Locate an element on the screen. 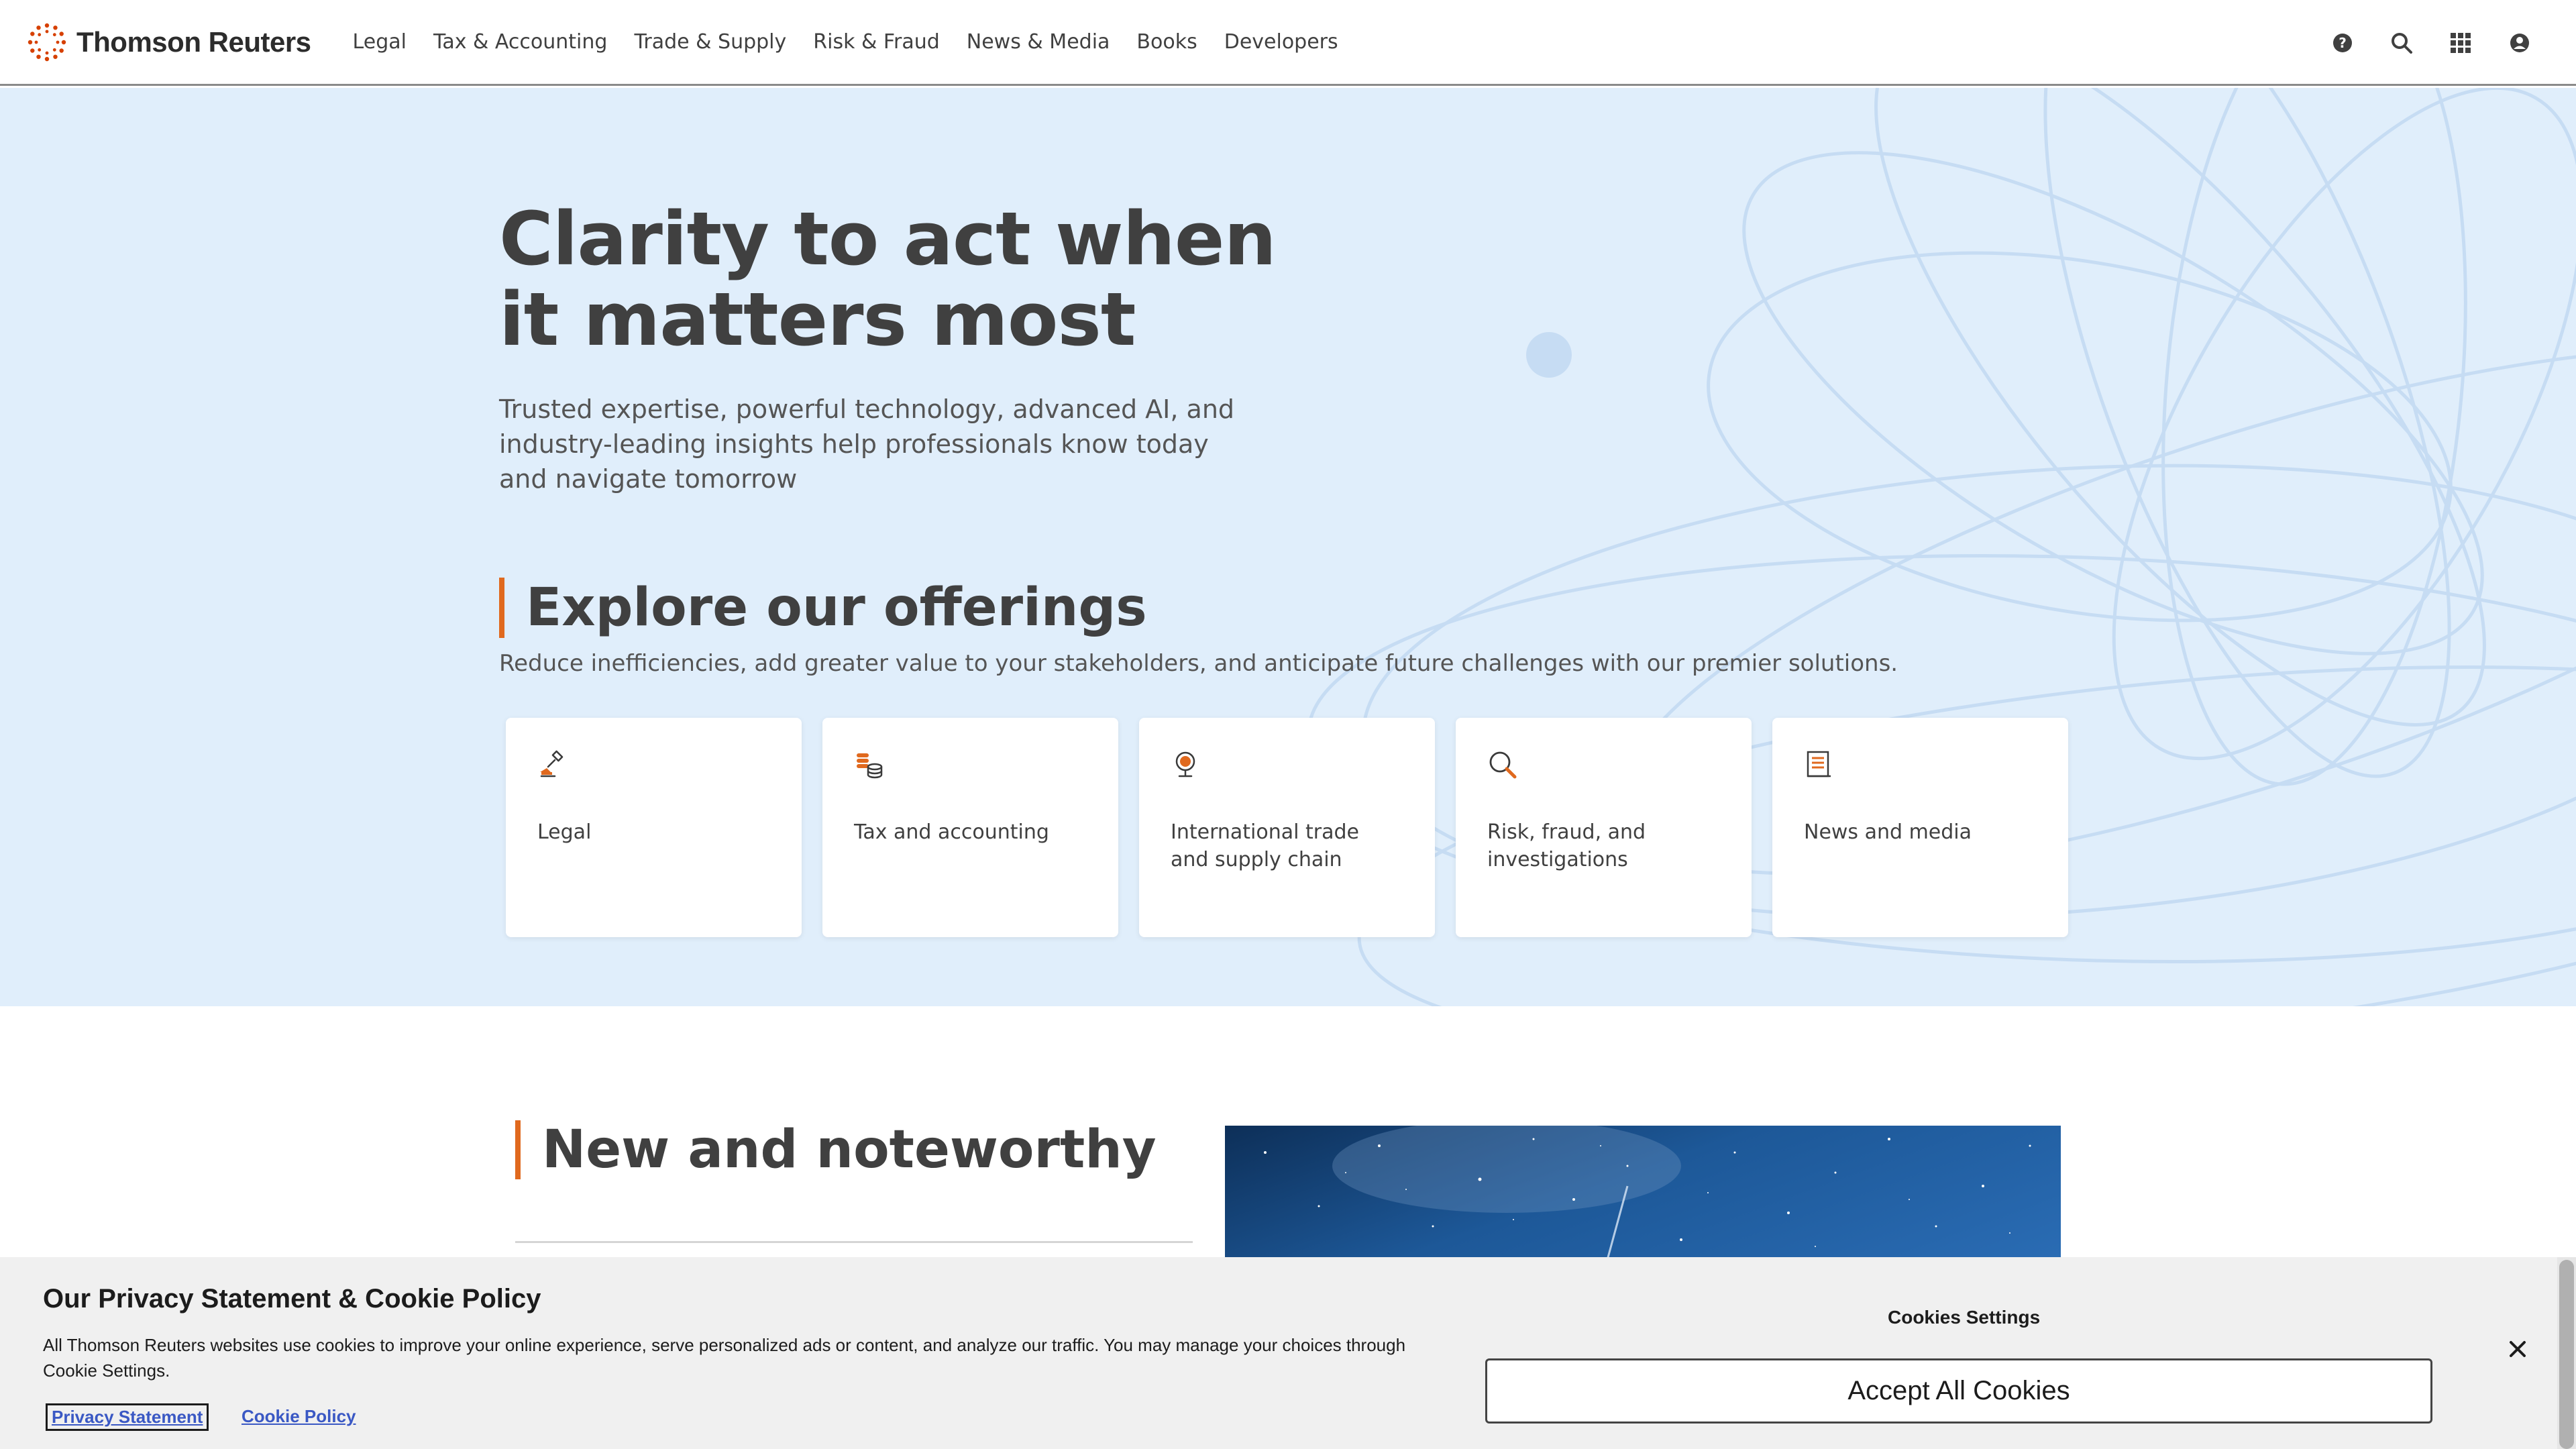  nav-item-risk-fraud: Risk & Fraud is located at coordinates (876, 42).